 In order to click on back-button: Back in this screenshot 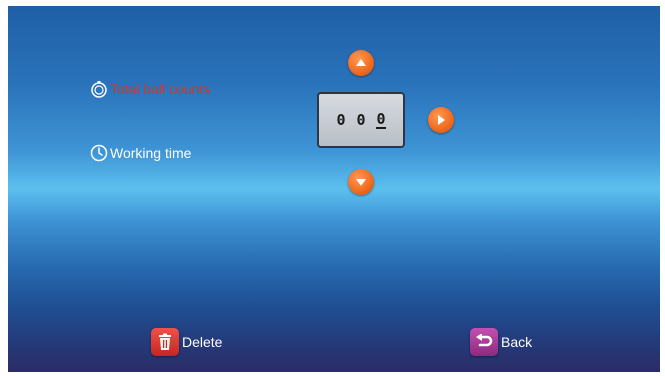, I will do `click(501, 342)`.